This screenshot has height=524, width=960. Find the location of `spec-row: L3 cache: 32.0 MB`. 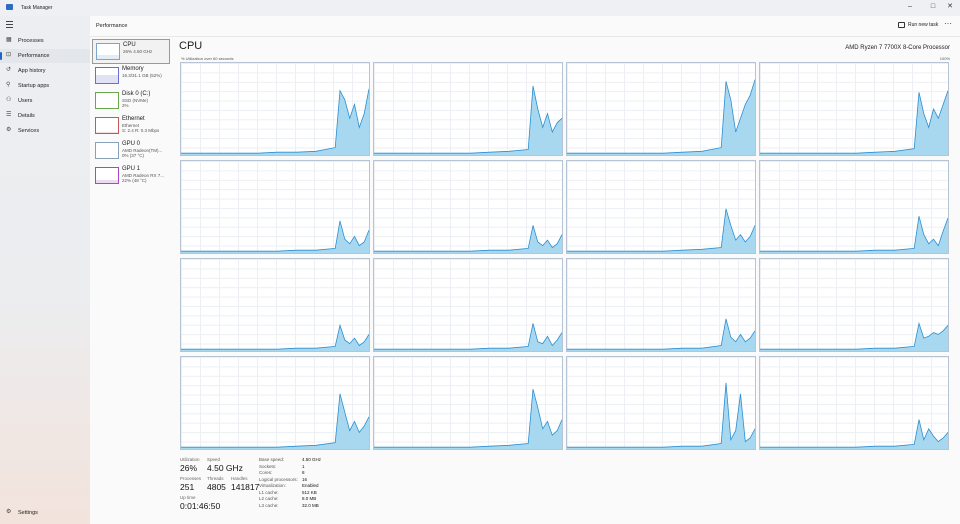

spec-row: L3 cache: 32.0 MB is located at coordinates (290, 506).